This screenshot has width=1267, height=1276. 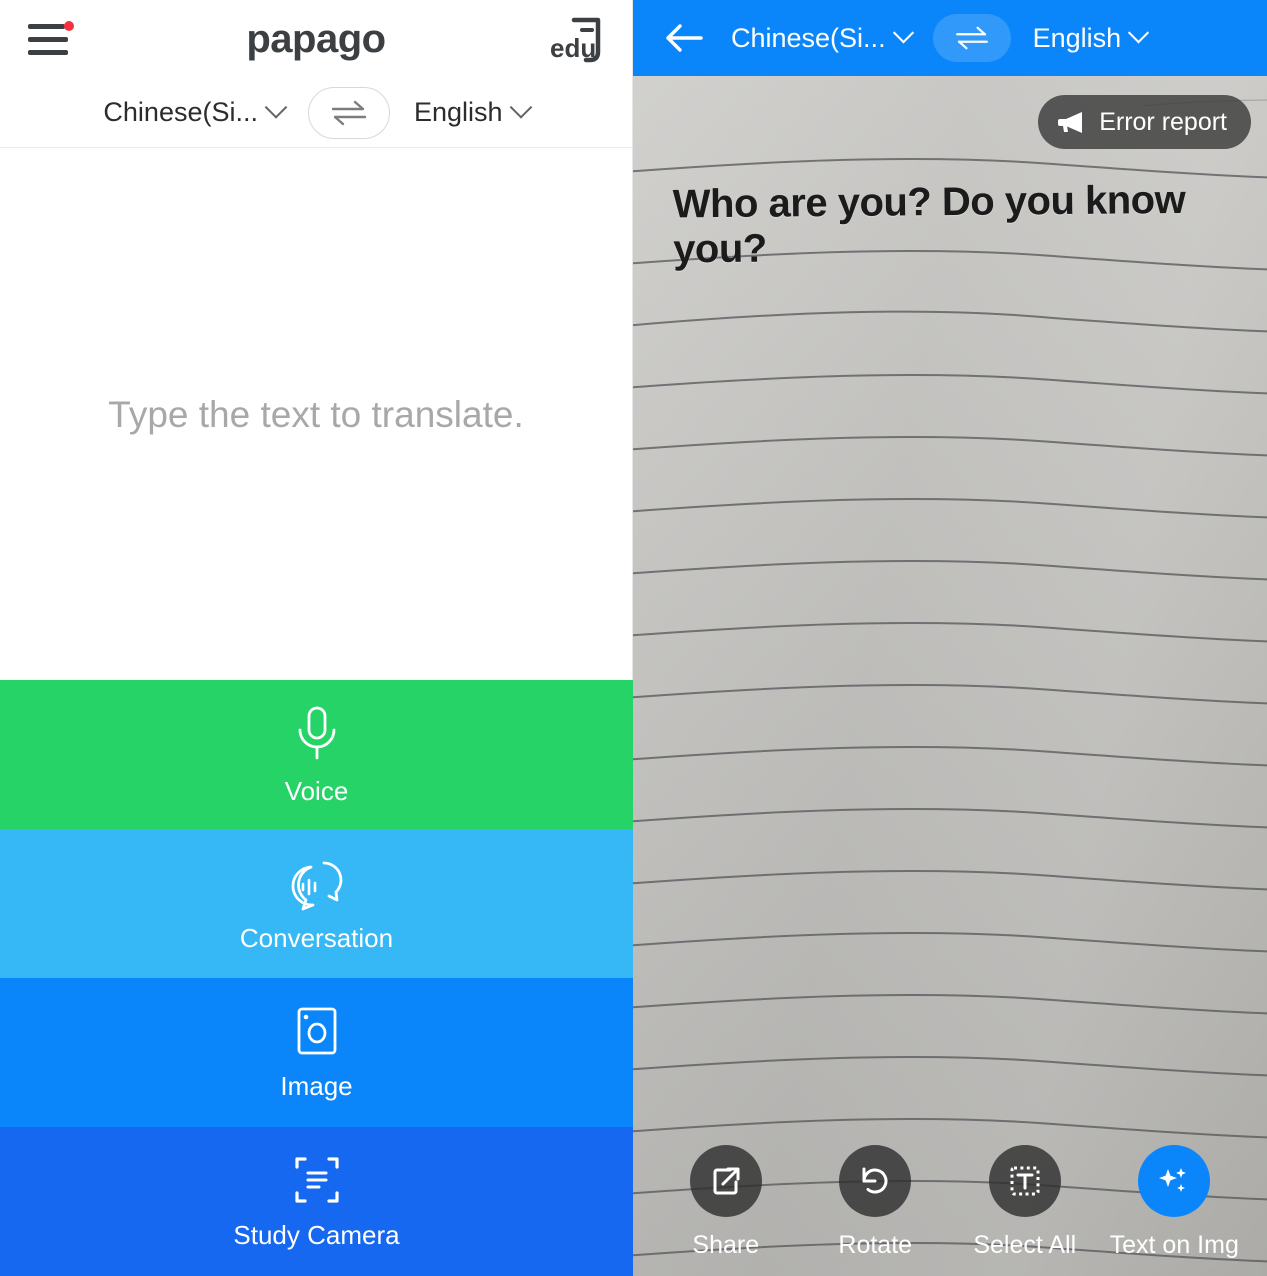 What do you see at coordinates (316, 1180) in the screenshot?
I see `document-scan-icon` at bounding box center [316, 1180].